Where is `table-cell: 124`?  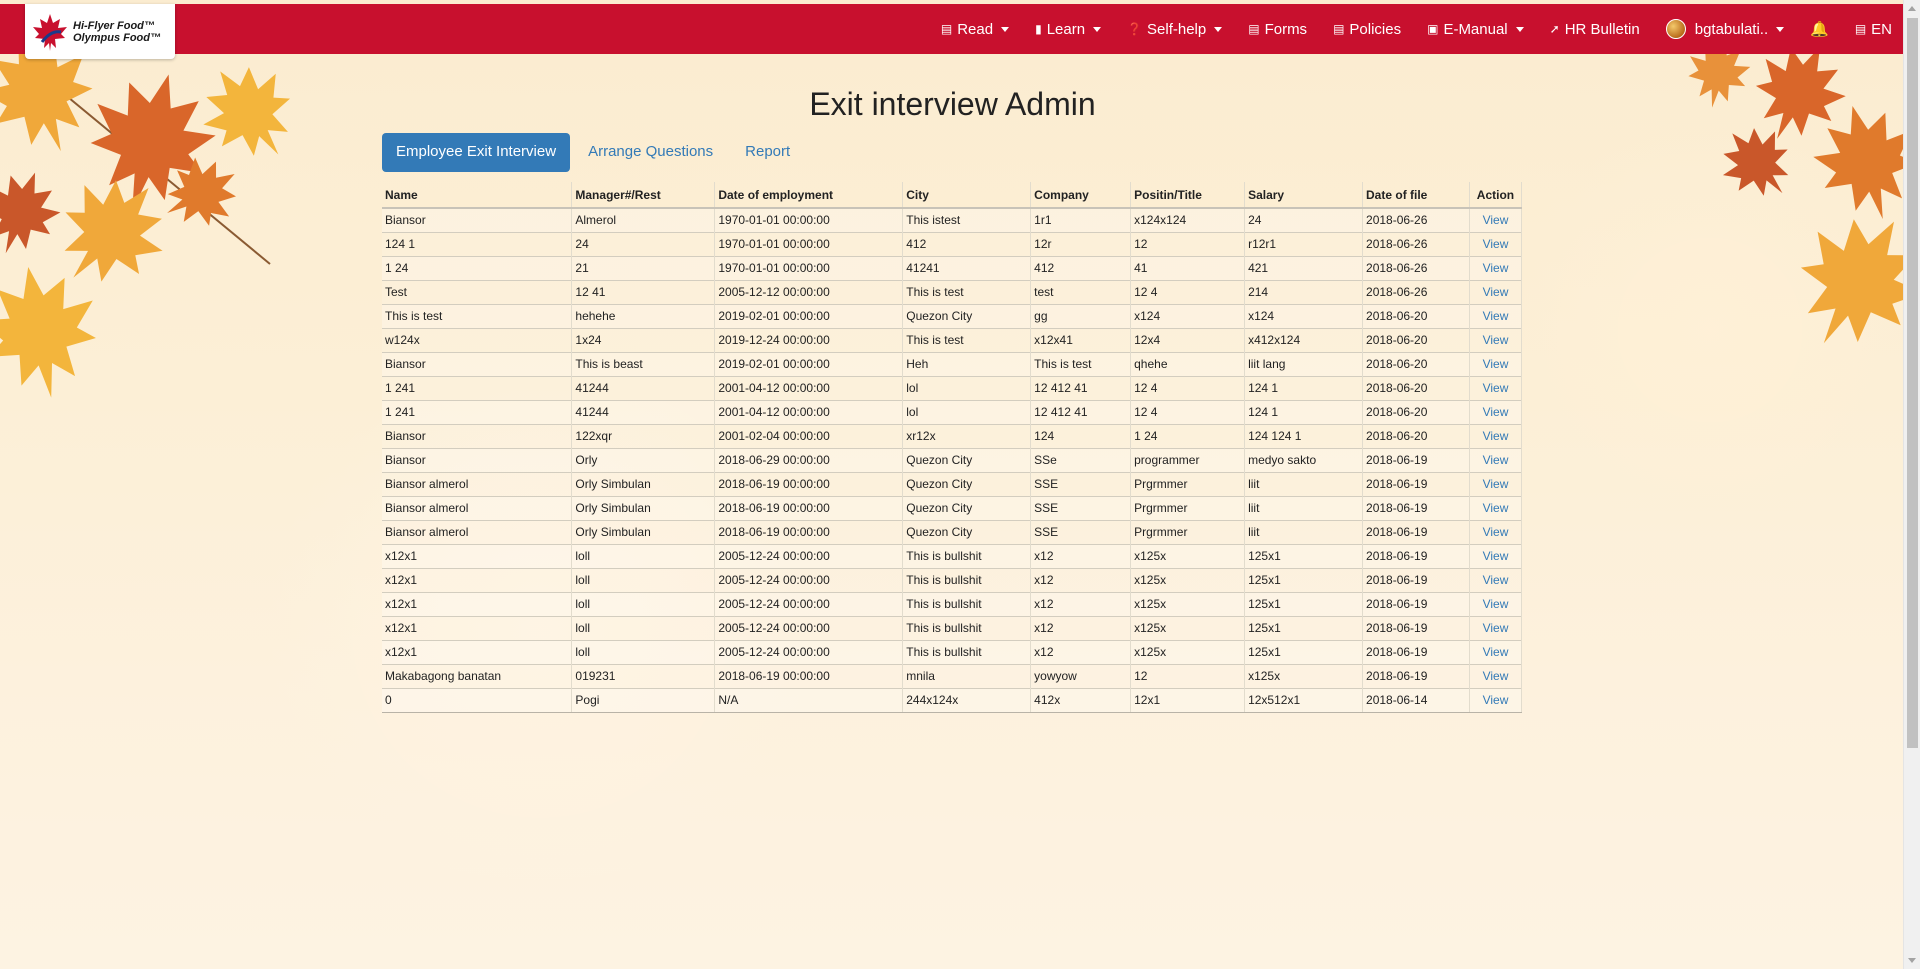
table-cell: 124 is located at coordinates (1081, 435).